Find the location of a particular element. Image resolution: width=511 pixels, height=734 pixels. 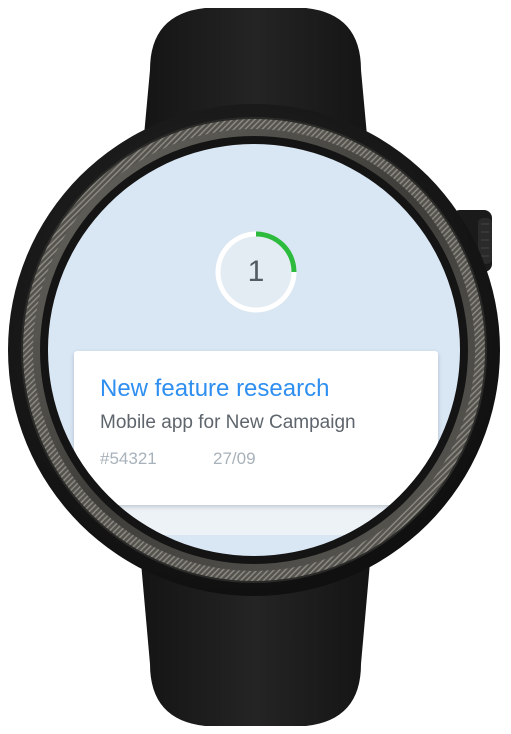

task-id: #54321 is located at coordinates (128, 458).